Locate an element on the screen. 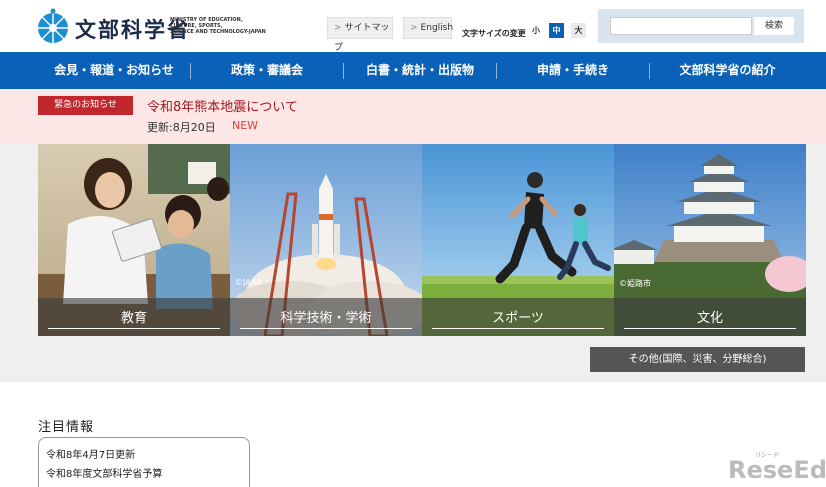  photo-credit: ©JAXA is located at coordinates (248, 282).